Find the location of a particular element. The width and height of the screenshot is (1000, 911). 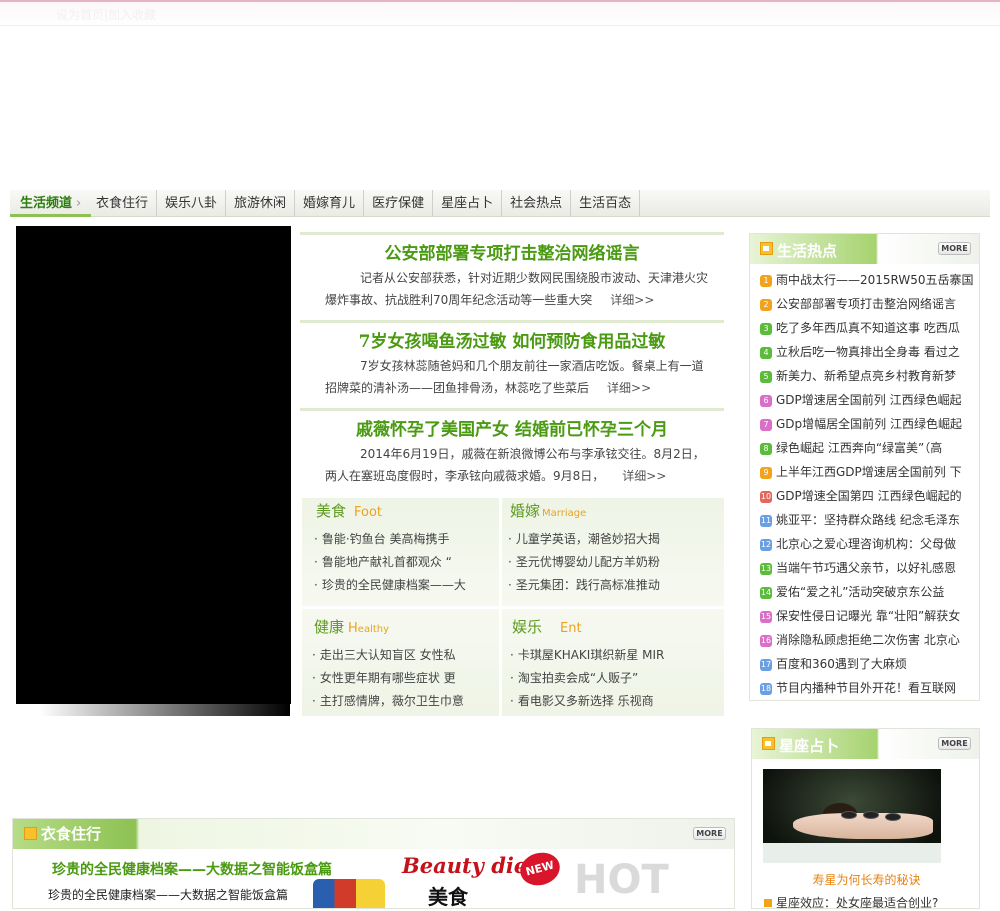

headline-title: 7岁女孩喝鱼汤过敏 如何预防食用品过敏 is located at coordinates (512, 342).